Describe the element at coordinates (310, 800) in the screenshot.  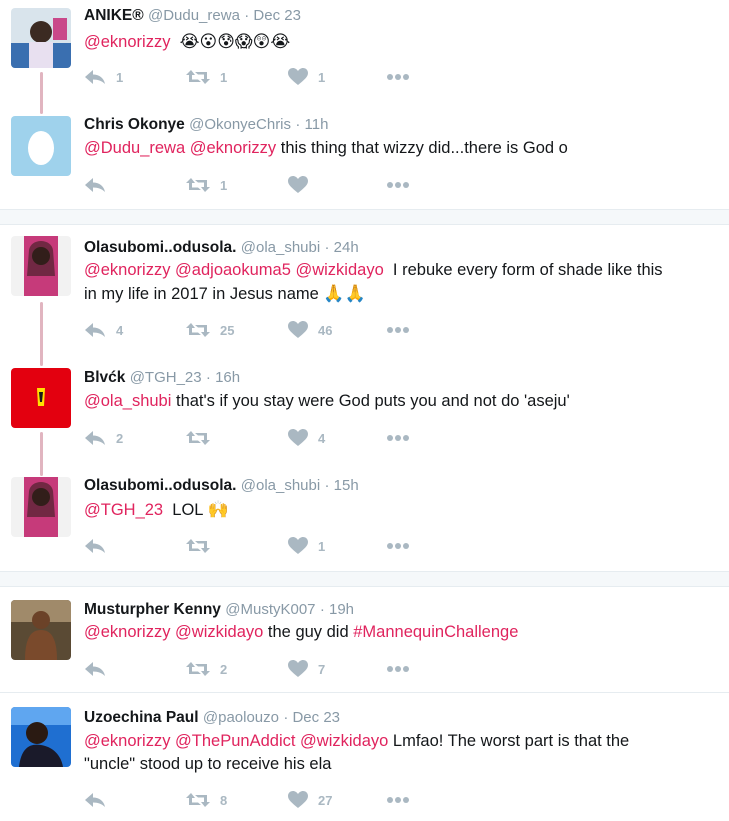
I see `like-button: 27` at that location.